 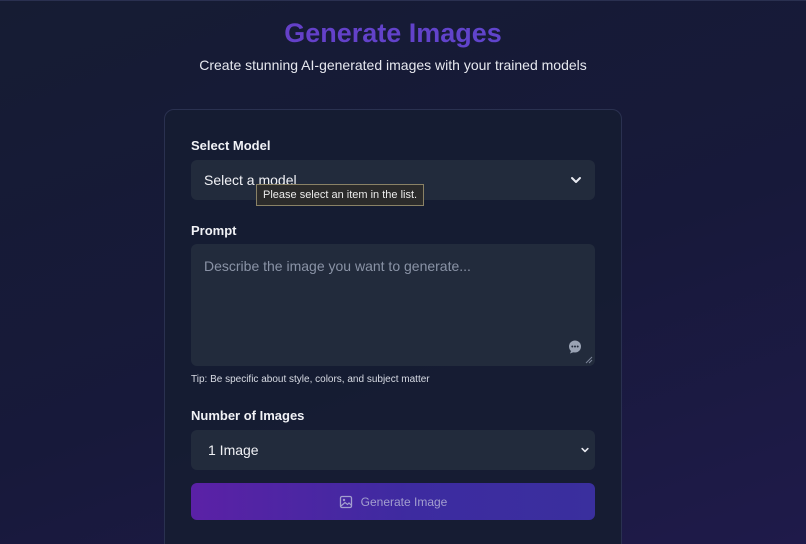 What do you see at coordinates (345, 501) in the screenshot?
I see `image-icon` at bounding box center [345, 501].